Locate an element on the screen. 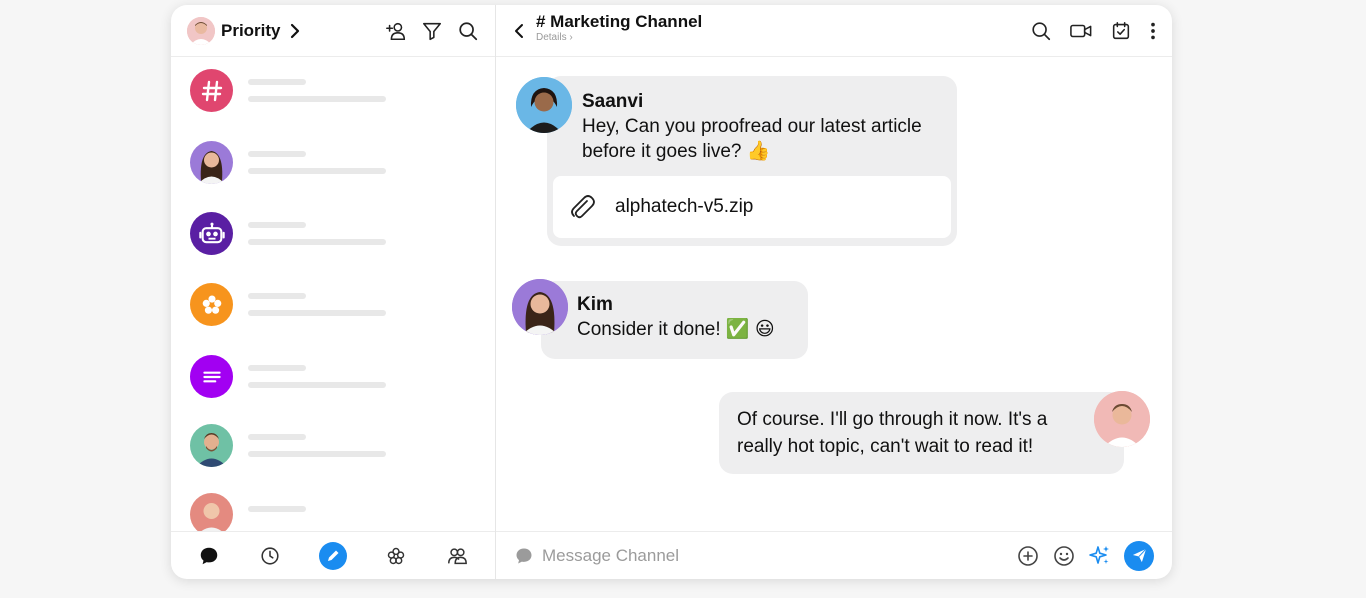 This screenshot has height=598, width=1366. flower-icon is located at coordinates (211, 304).